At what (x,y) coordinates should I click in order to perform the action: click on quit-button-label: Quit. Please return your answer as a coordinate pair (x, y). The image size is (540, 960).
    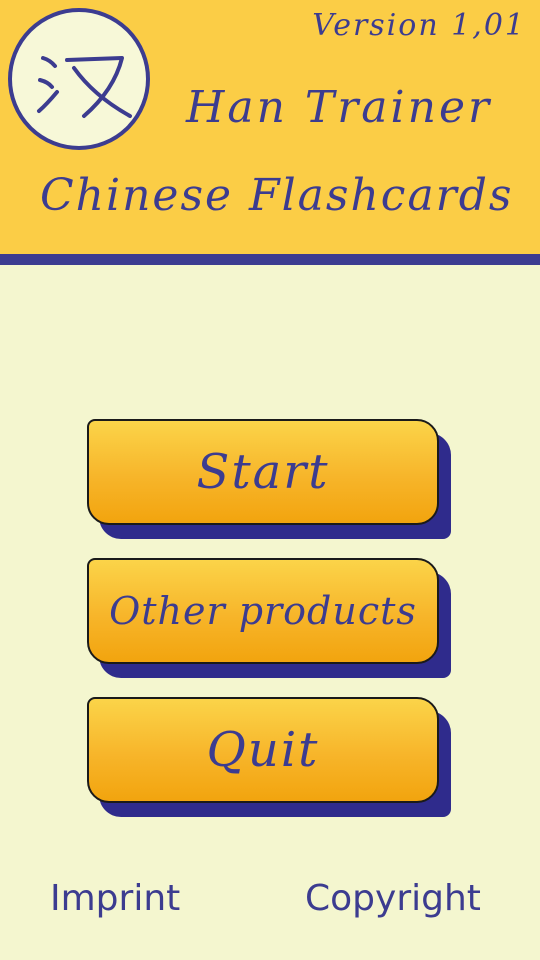
    Looking at the image, I should click on (263, 750).